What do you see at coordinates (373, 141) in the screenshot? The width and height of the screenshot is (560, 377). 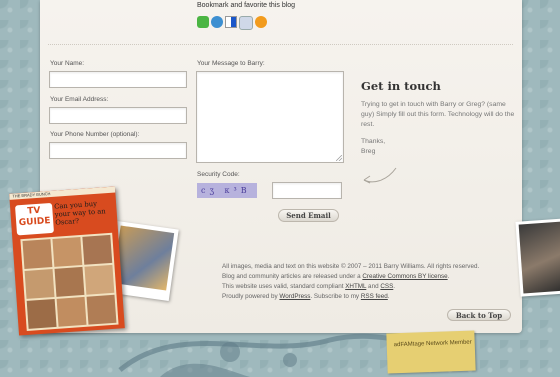 I see `signature-thanks: Thanks,` at bounding box center [373, 141].